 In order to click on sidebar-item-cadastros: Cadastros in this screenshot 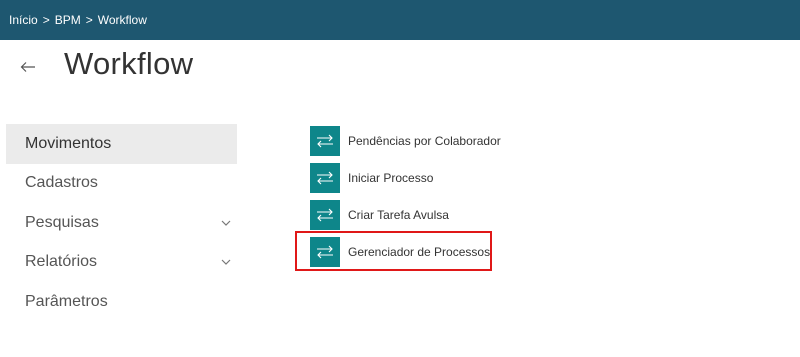, I will do `click(121, 184)`.